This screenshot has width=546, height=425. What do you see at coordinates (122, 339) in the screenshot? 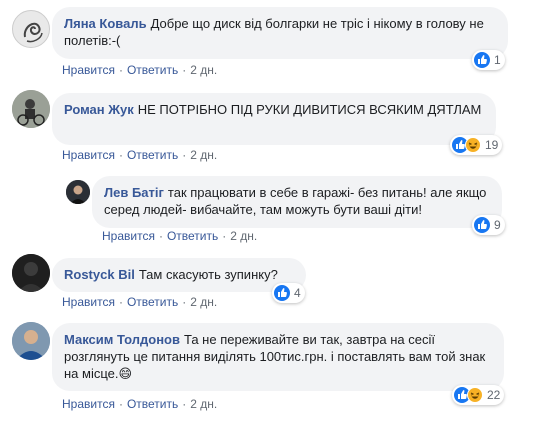
I see `comment-author: Максим Толдонов` at bounding box center [122, 339].